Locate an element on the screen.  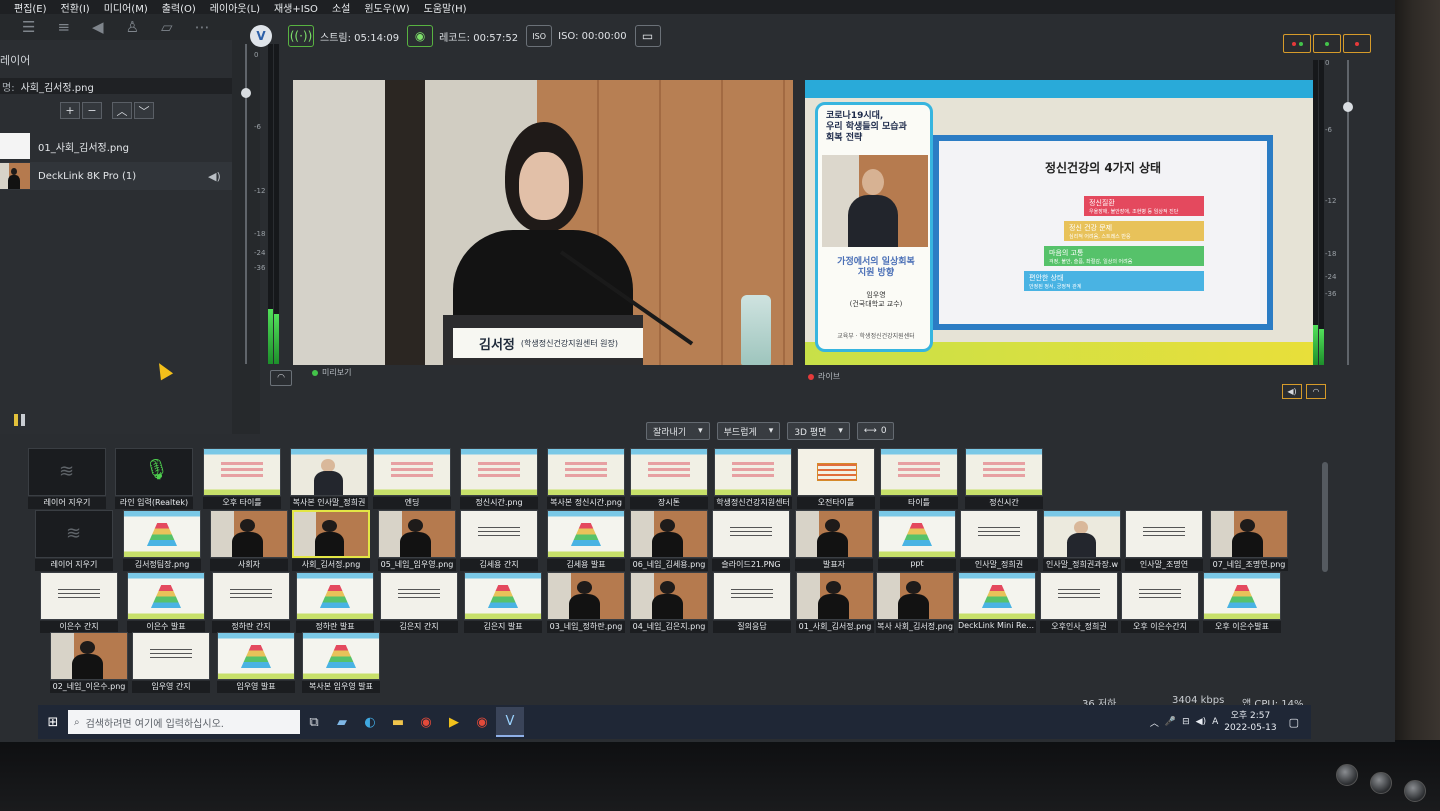
input-tile: 이은수 발표 is located at coordinates (166, 603).